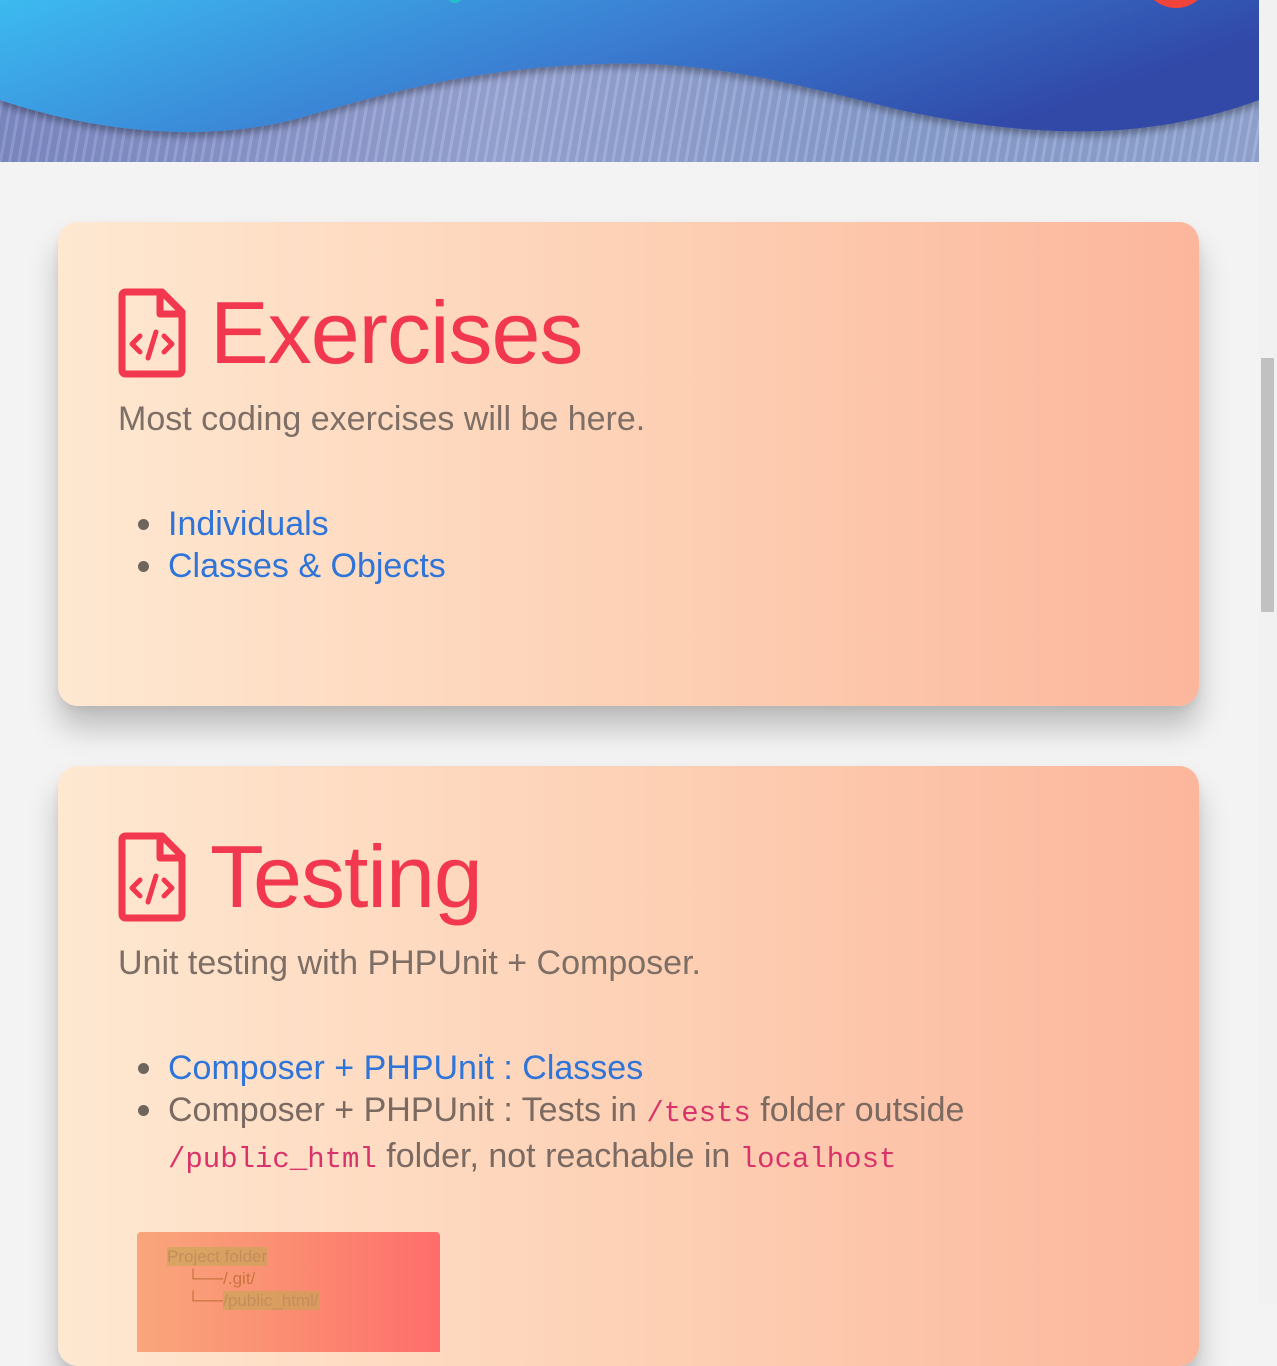  I want to click on link-list: Individuals Classes & Objects, so click(593, 545).